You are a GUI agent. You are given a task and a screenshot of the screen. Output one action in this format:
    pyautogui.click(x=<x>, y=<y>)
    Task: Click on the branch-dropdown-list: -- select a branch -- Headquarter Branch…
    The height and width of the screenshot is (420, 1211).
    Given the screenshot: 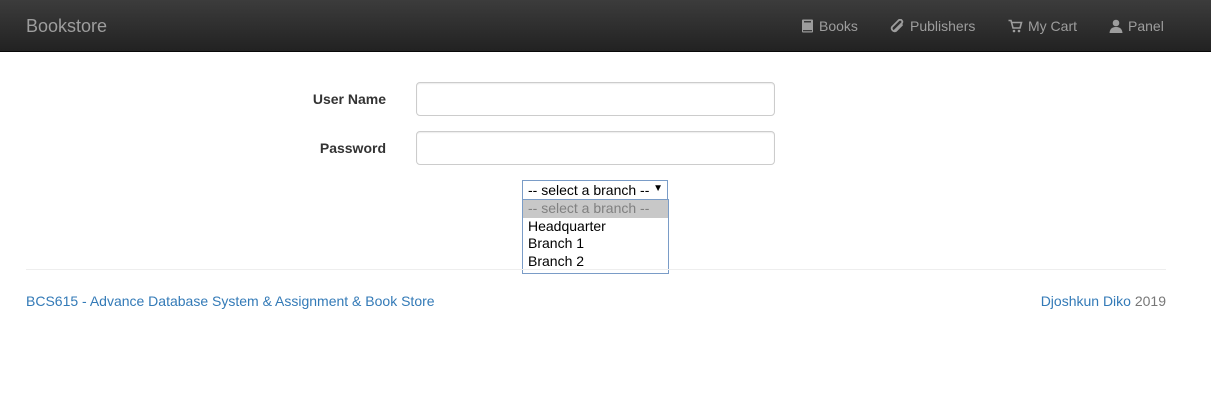 What is the action you would take?
    pyautogui.click(x=595, y=236)
    